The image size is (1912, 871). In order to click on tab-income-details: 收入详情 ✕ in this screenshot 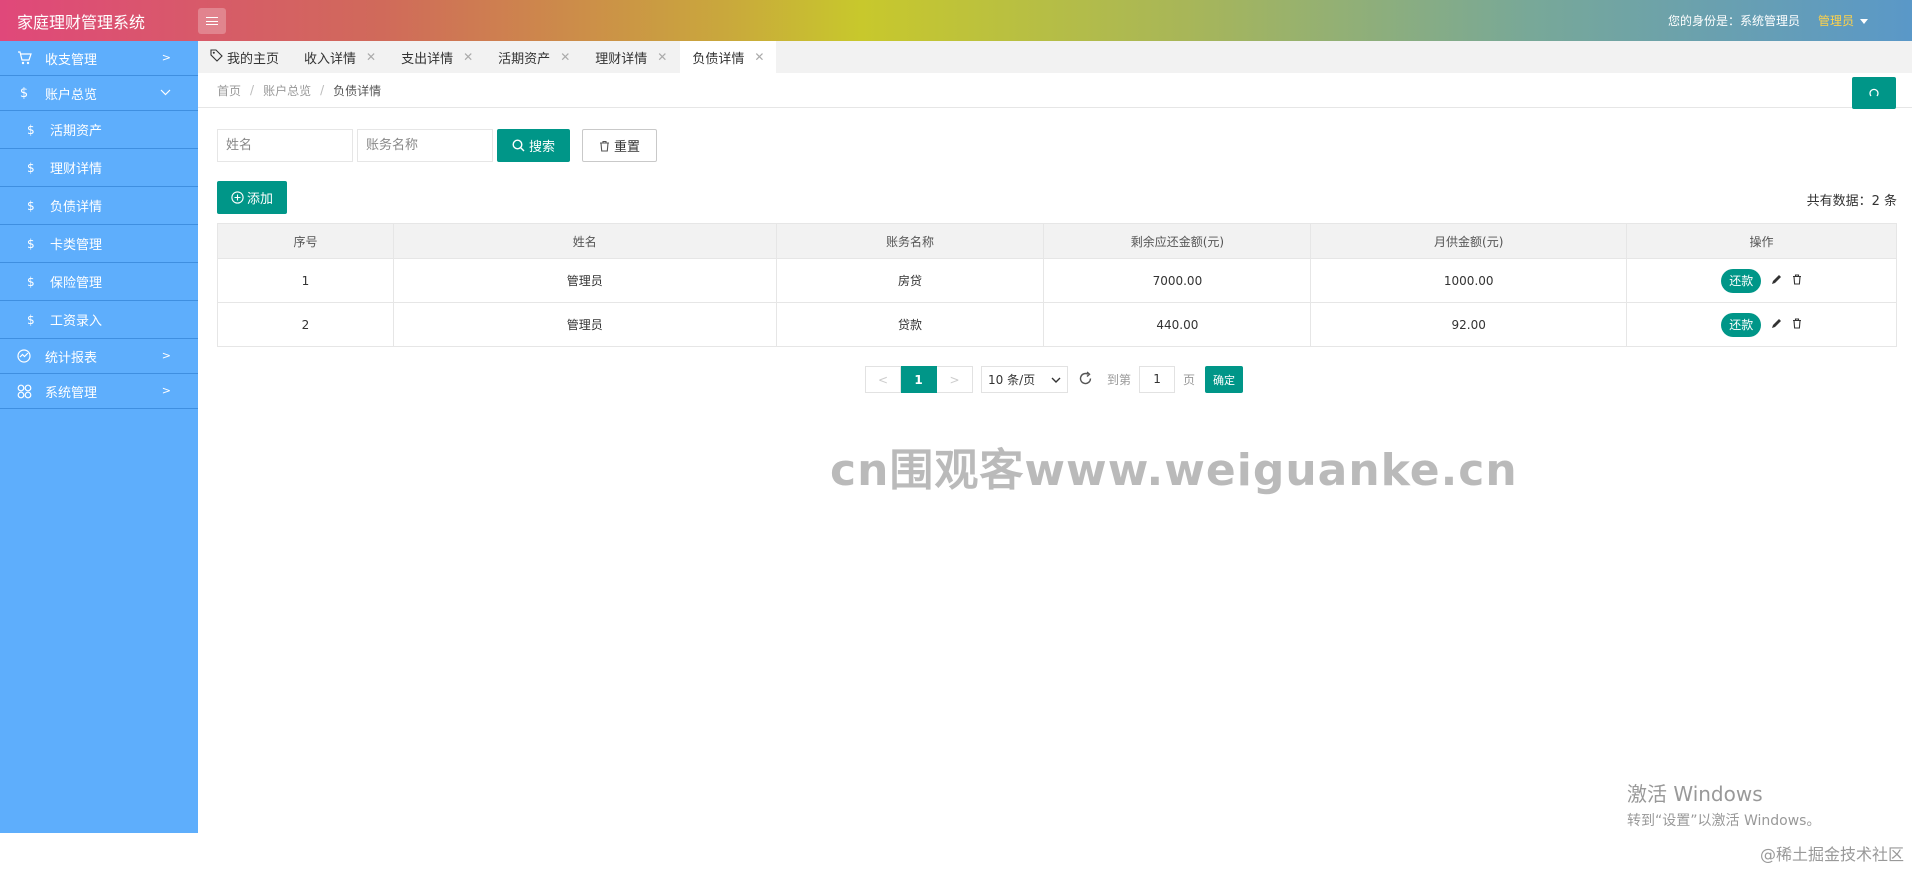, I will do `click(341, 57)`.